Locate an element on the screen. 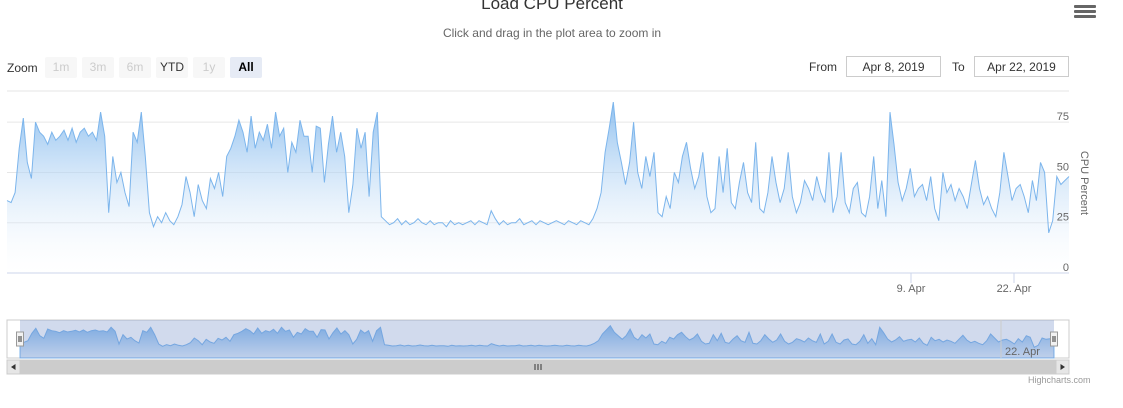 Image resolution: width=1123 pixels, height=408 pixels. navigator-left-handle is located at coordinates (20, 339).